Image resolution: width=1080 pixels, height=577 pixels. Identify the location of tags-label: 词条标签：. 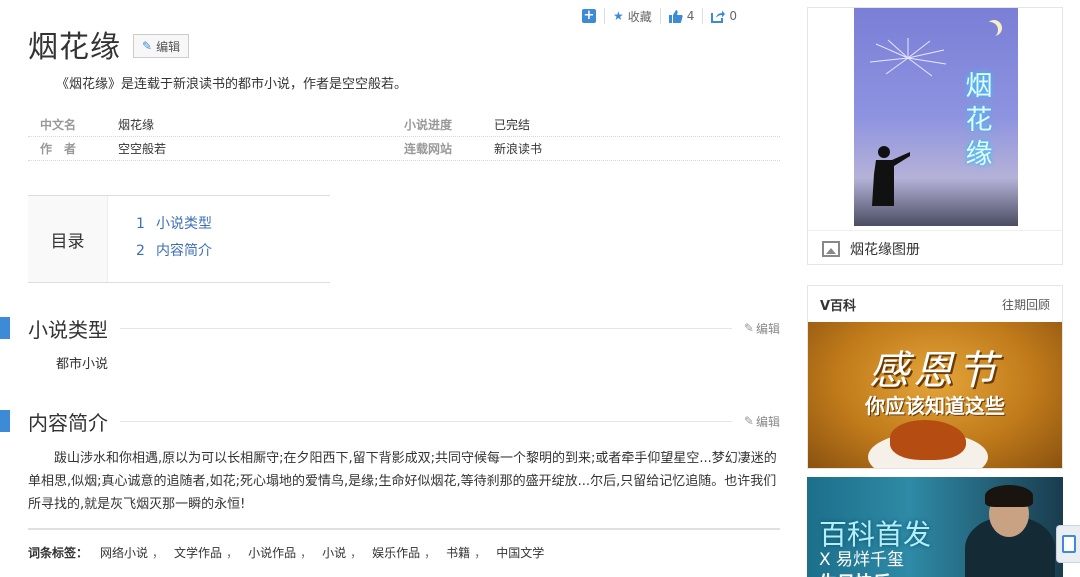
(58, 553).